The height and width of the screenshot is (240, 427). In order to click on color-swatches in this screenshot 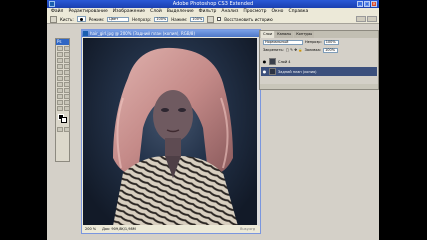, I will do `click(62, 120)`.